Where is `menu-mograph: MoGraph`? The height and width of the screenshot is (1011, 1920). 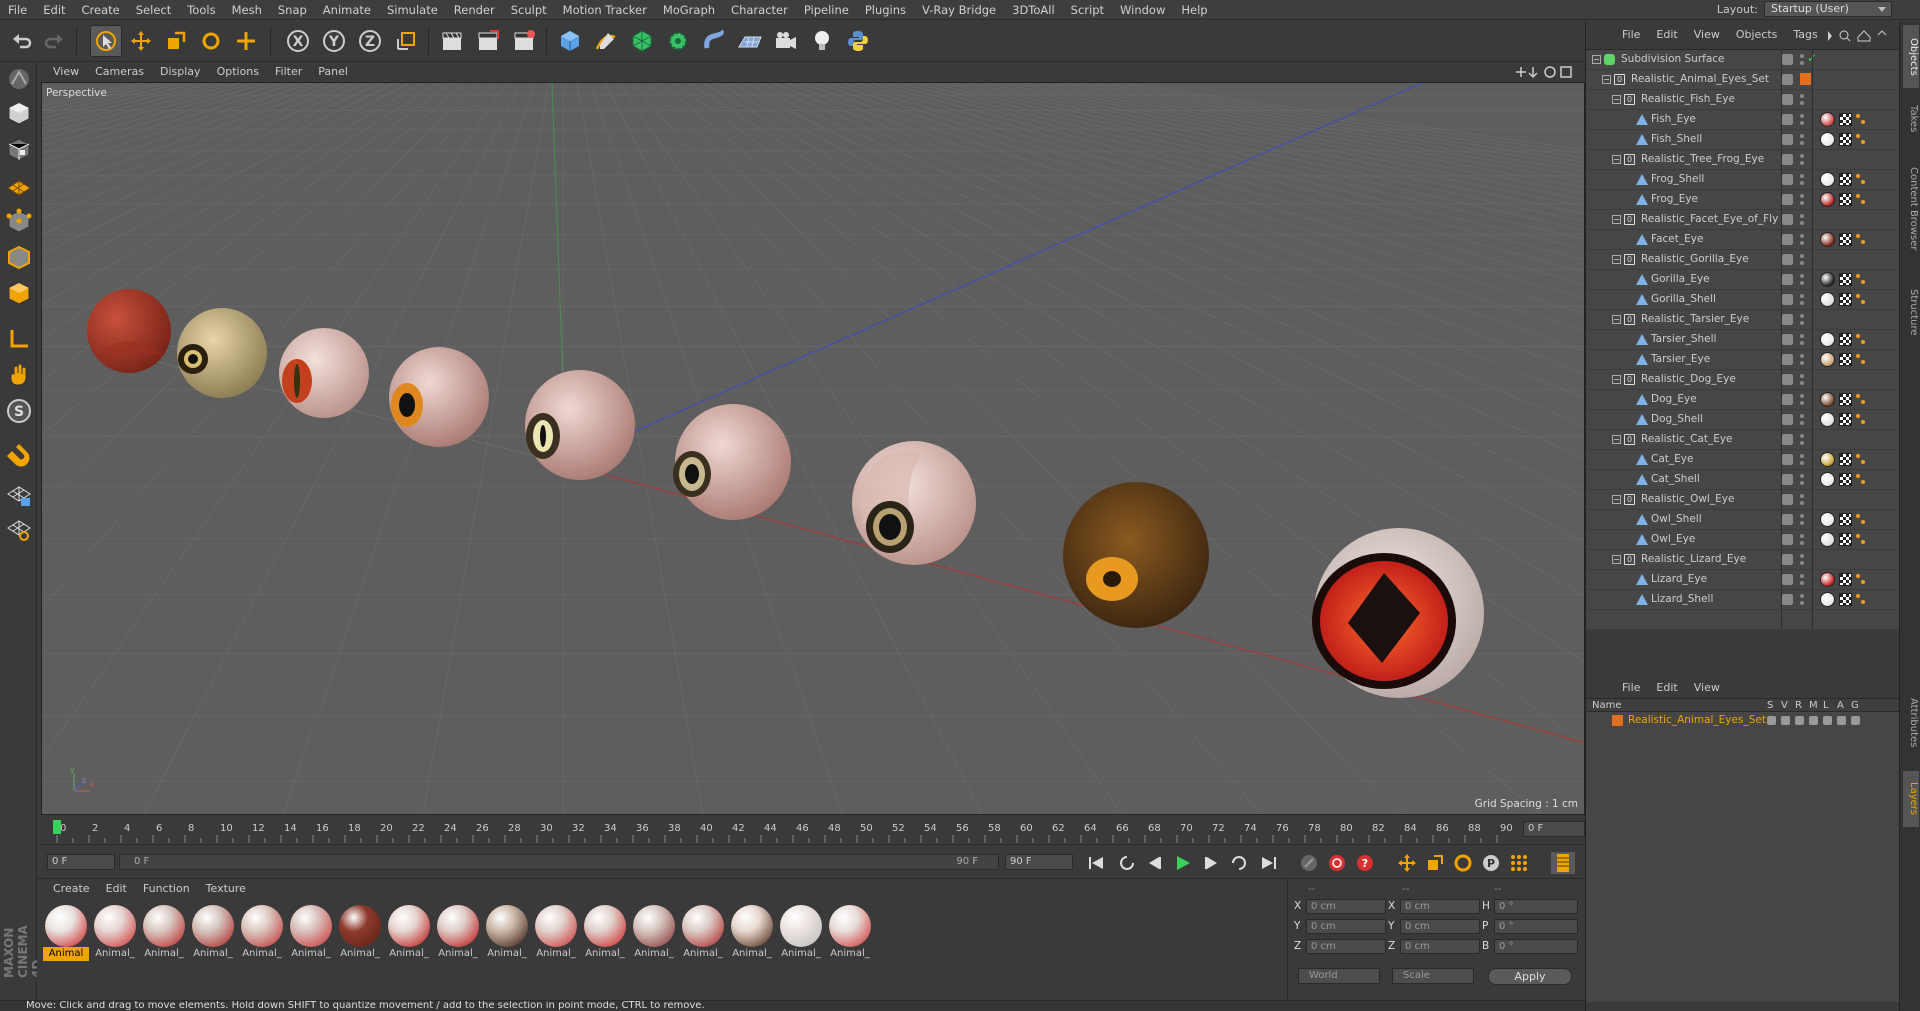 menu-mograph: MoGraph is located at coordinates (689, 10).